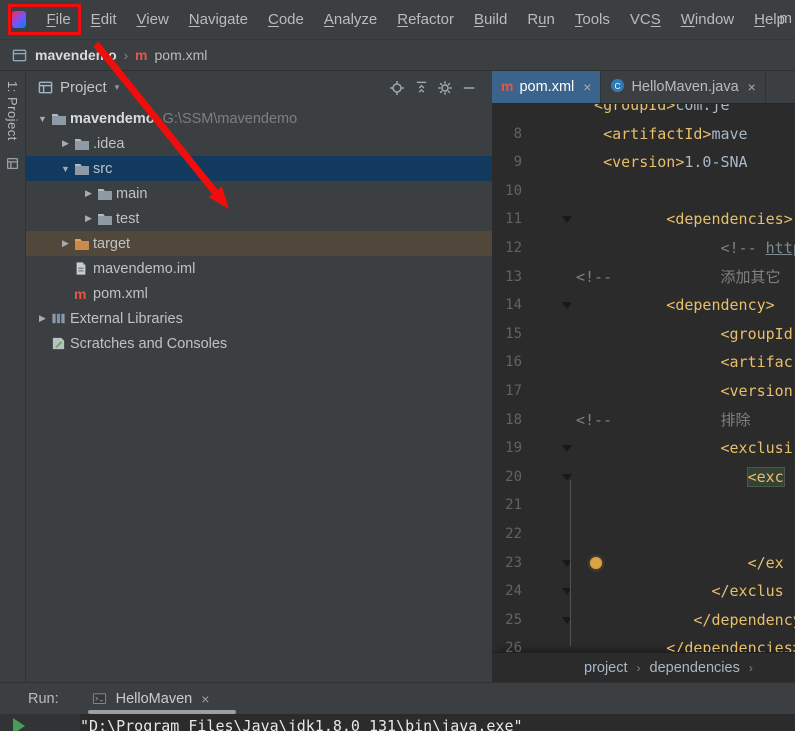  Describe the element at coordinates (643, 362) in the screenshot. I see `code-line-16: 16 <artifac` at that location.